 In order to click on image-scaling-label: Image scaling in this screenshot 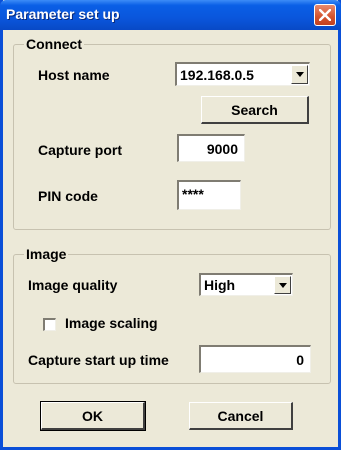, I will do `click(111, 323)`.